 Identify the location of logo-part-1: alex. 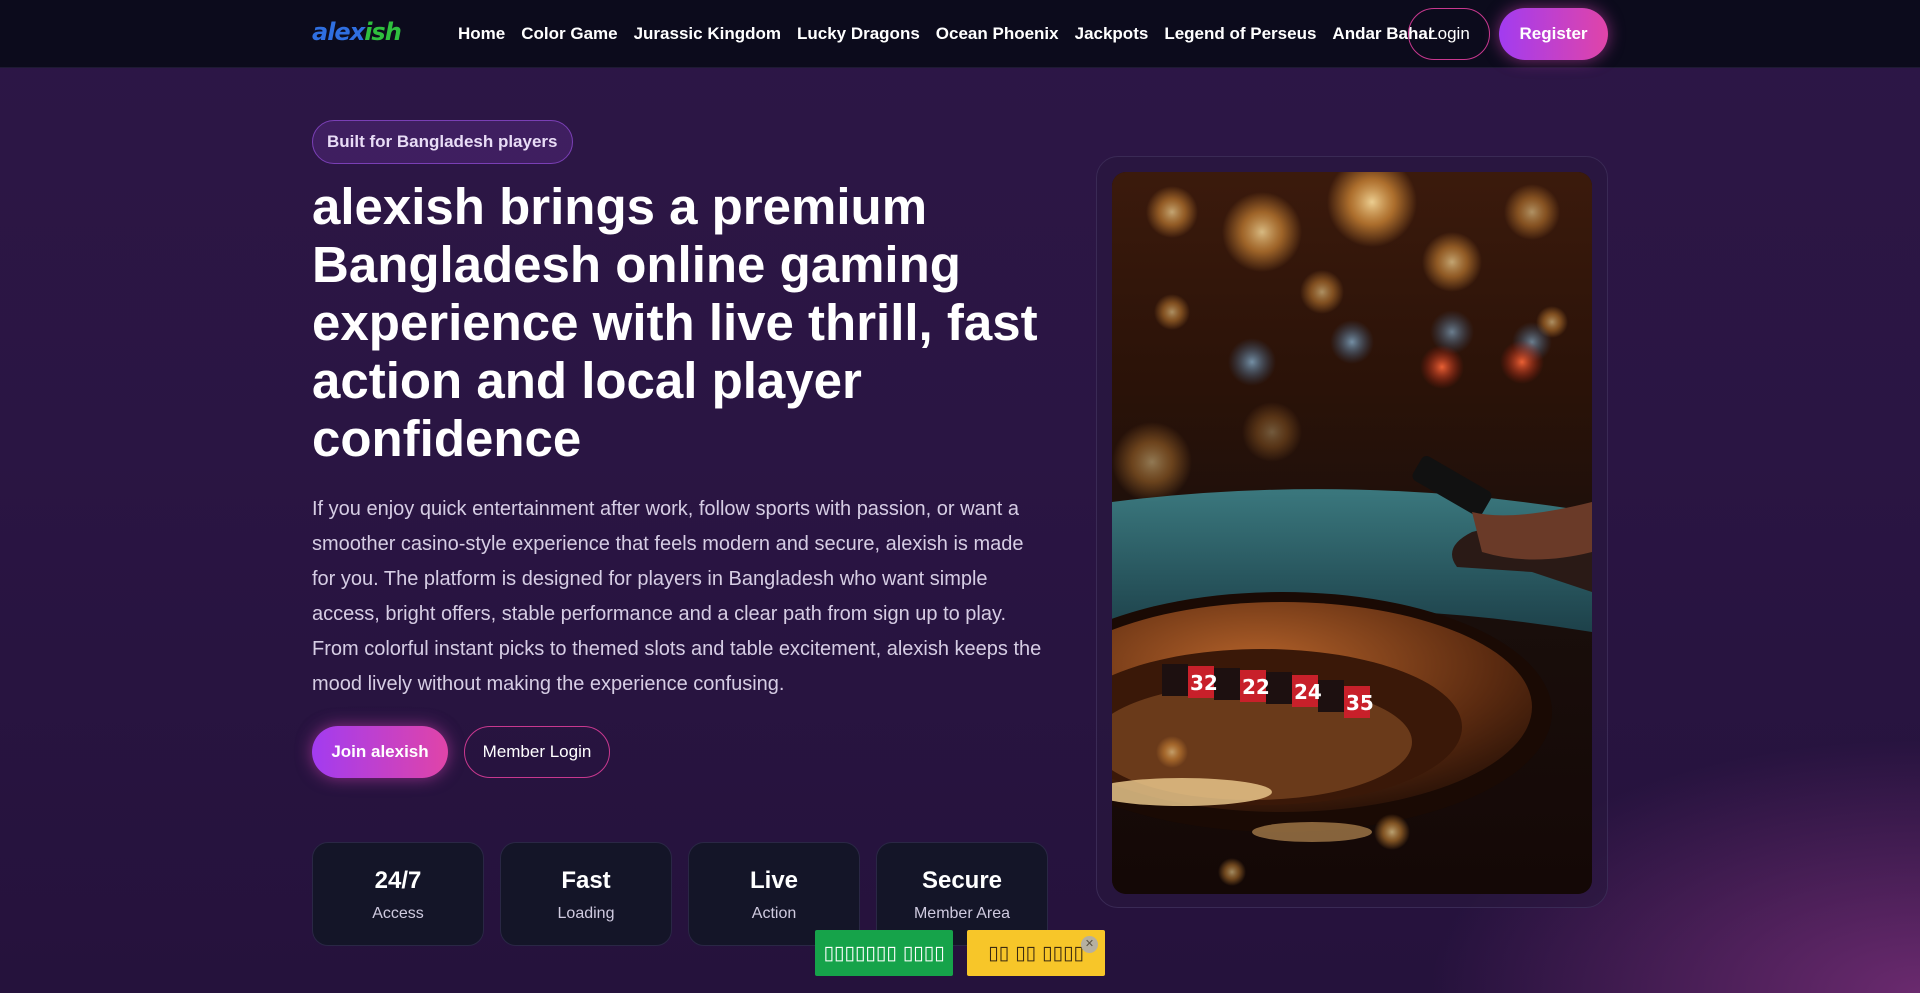
(338, 32).